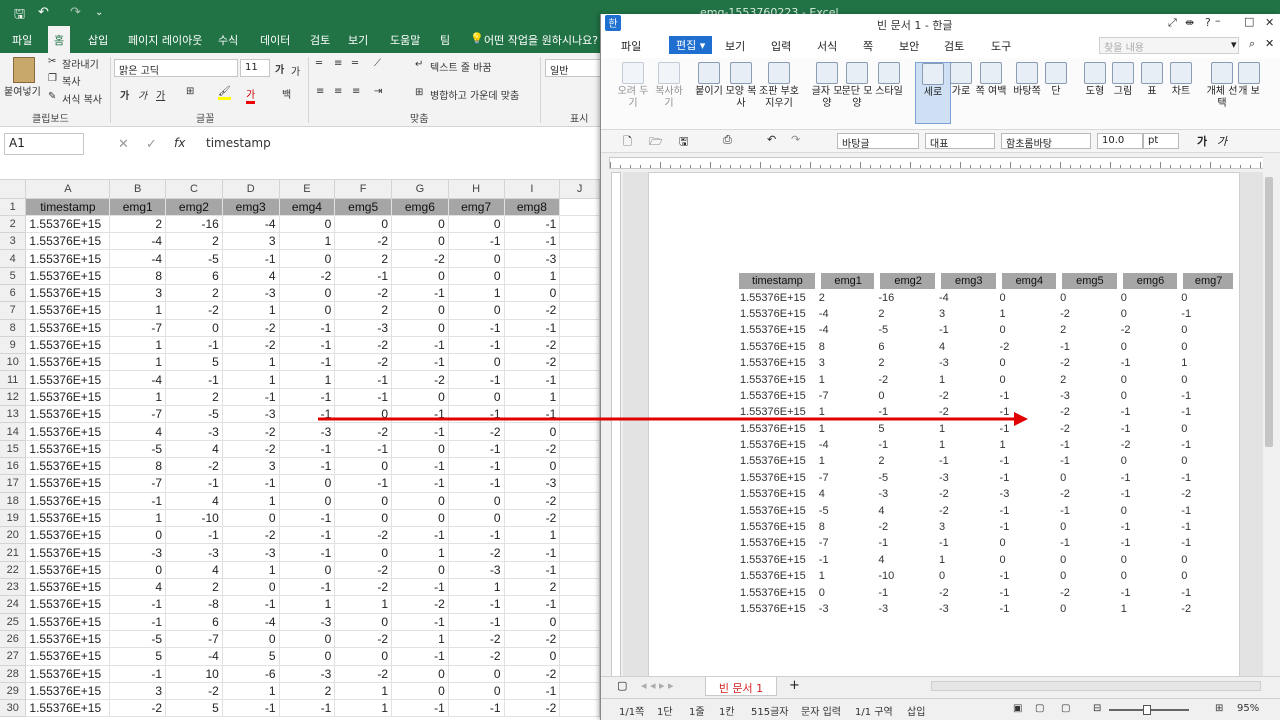 The image size is (1280, 720). Describe the element at coordinates (673, 419) in the screenshot. I see `annotation-arrow` at that location.